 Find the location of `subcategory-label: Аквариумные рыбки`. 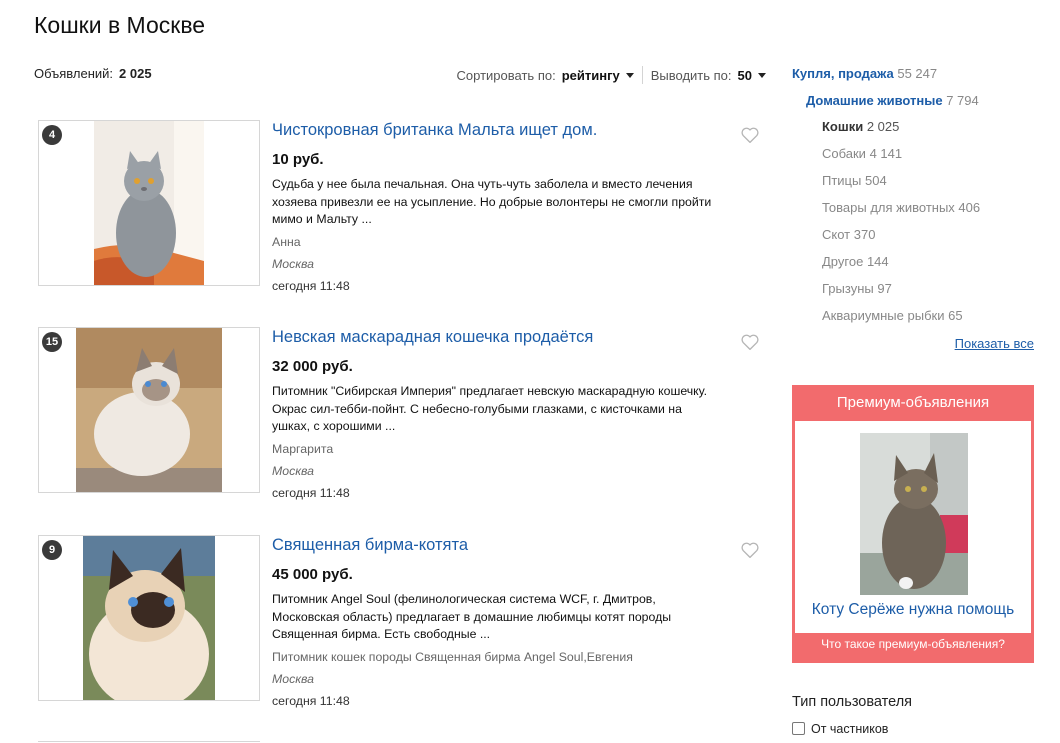

subcategory-label: Аквариумные рыбки is located at coordinates (883, 315).